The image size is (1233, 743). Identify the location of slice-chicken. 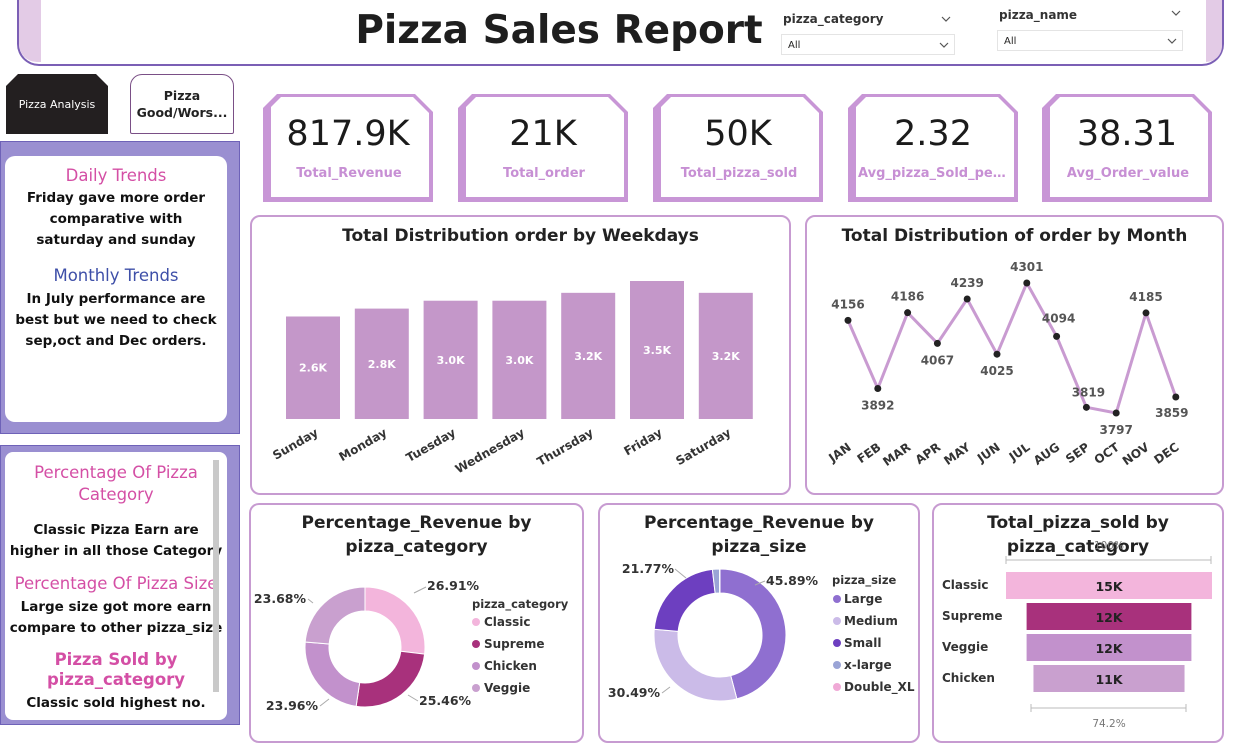
(332, 674).